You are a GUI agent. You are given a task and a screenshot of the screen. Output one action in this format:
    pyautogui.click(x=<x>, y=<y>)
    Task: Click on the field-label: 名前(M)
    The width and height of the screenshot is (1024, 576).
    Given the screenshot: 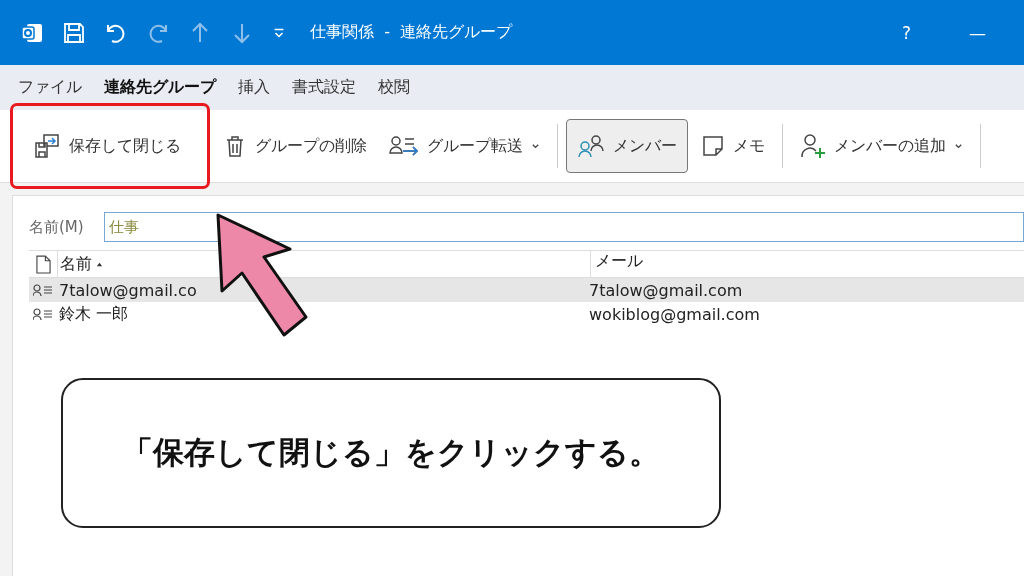 What is the action you would take?
    pyautogui.click(x=56, y=227)
    